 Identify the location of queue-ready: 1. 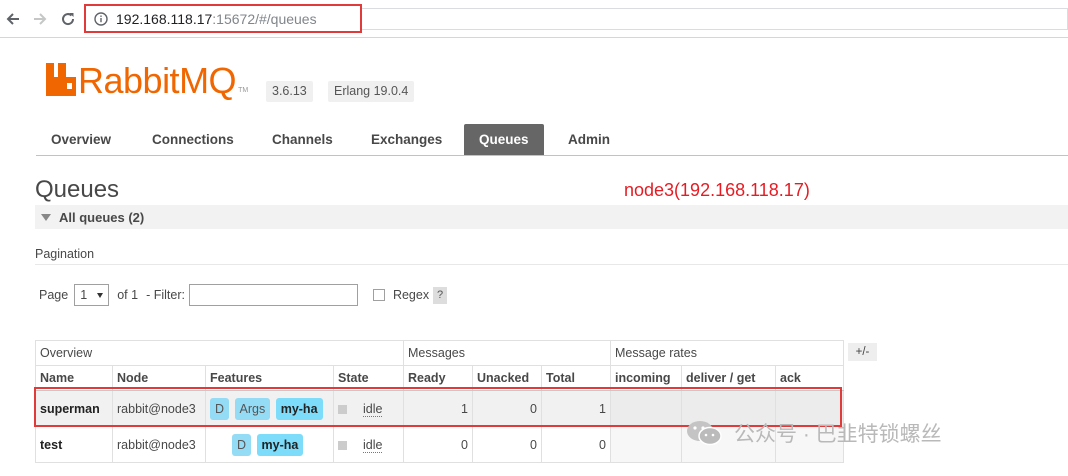
(438, 408).